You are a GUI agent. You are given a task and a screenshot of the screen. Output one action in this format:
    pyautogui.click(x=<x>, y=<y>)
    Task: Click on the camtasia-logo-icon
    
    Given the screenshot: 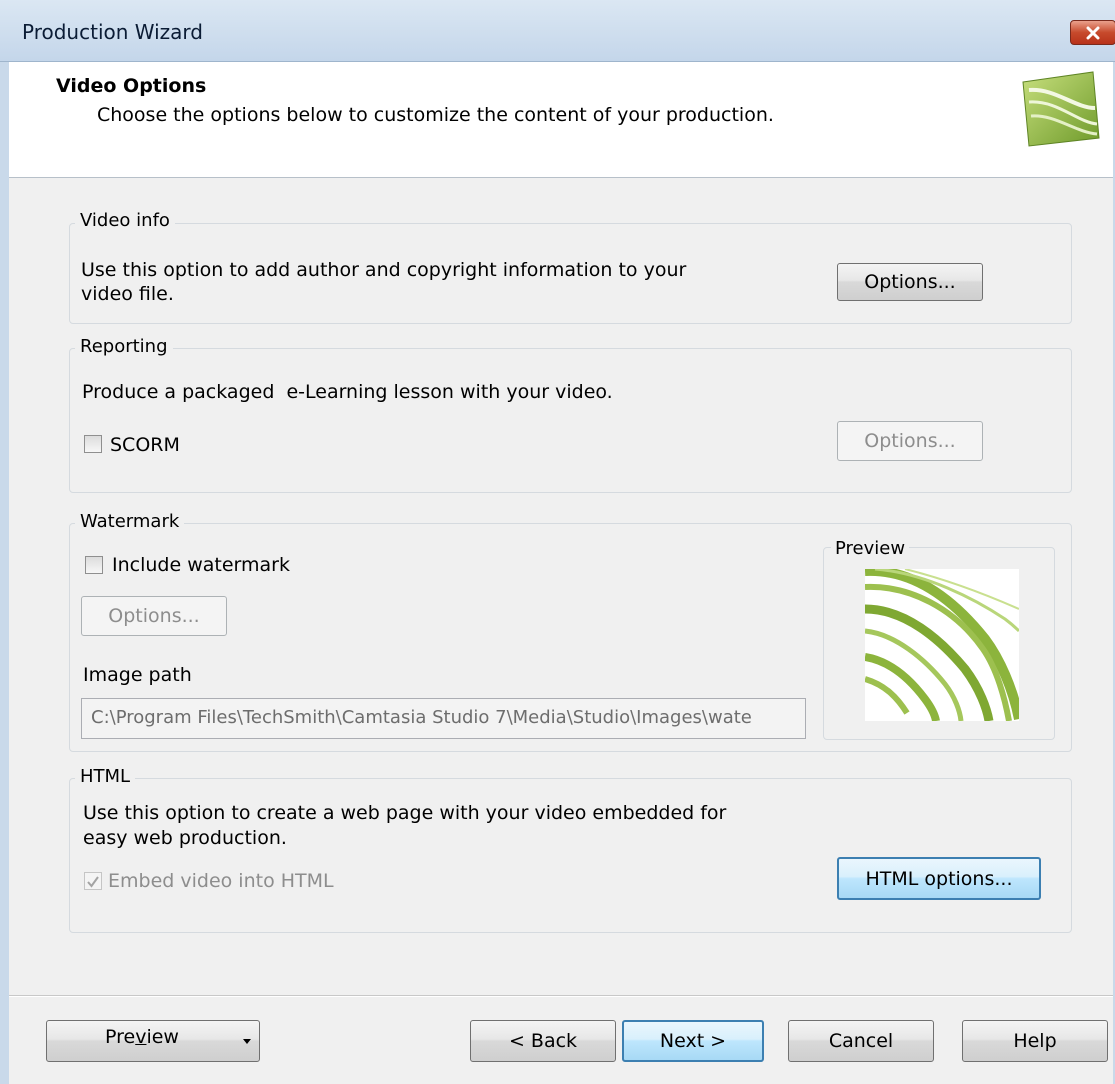 What is the action you would take?
    pyautogui.click(x=1061, y=109)
    